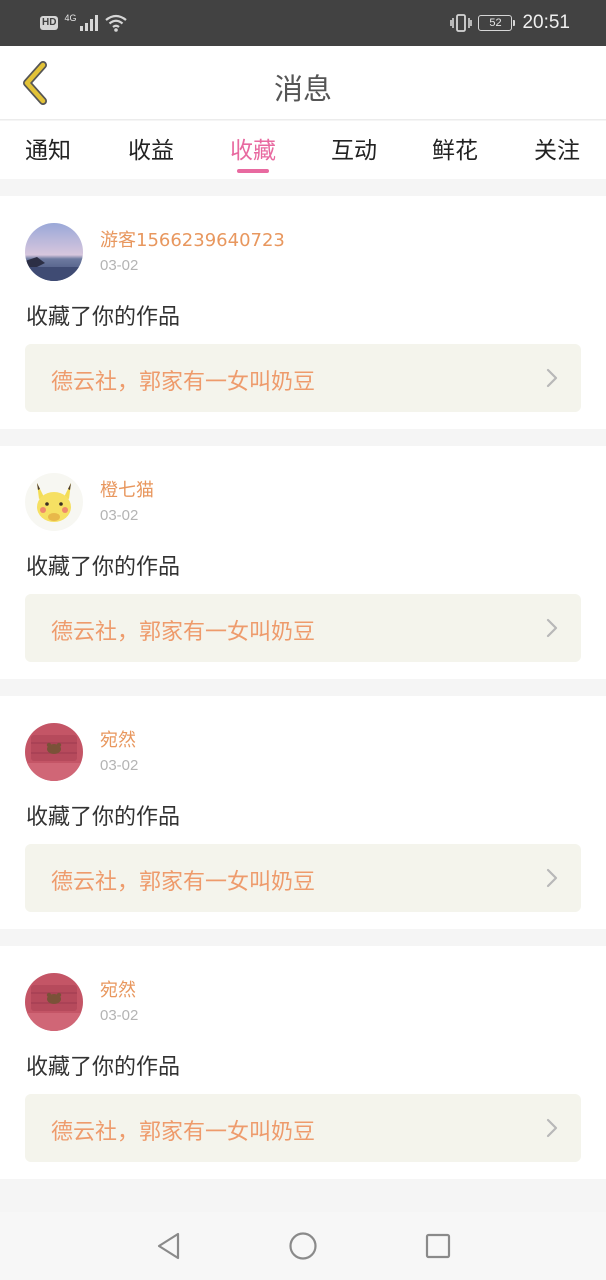 The height and width of the screenshot is (1280, 606). I want to click on tab-label: 收藏, so click(253, 151).